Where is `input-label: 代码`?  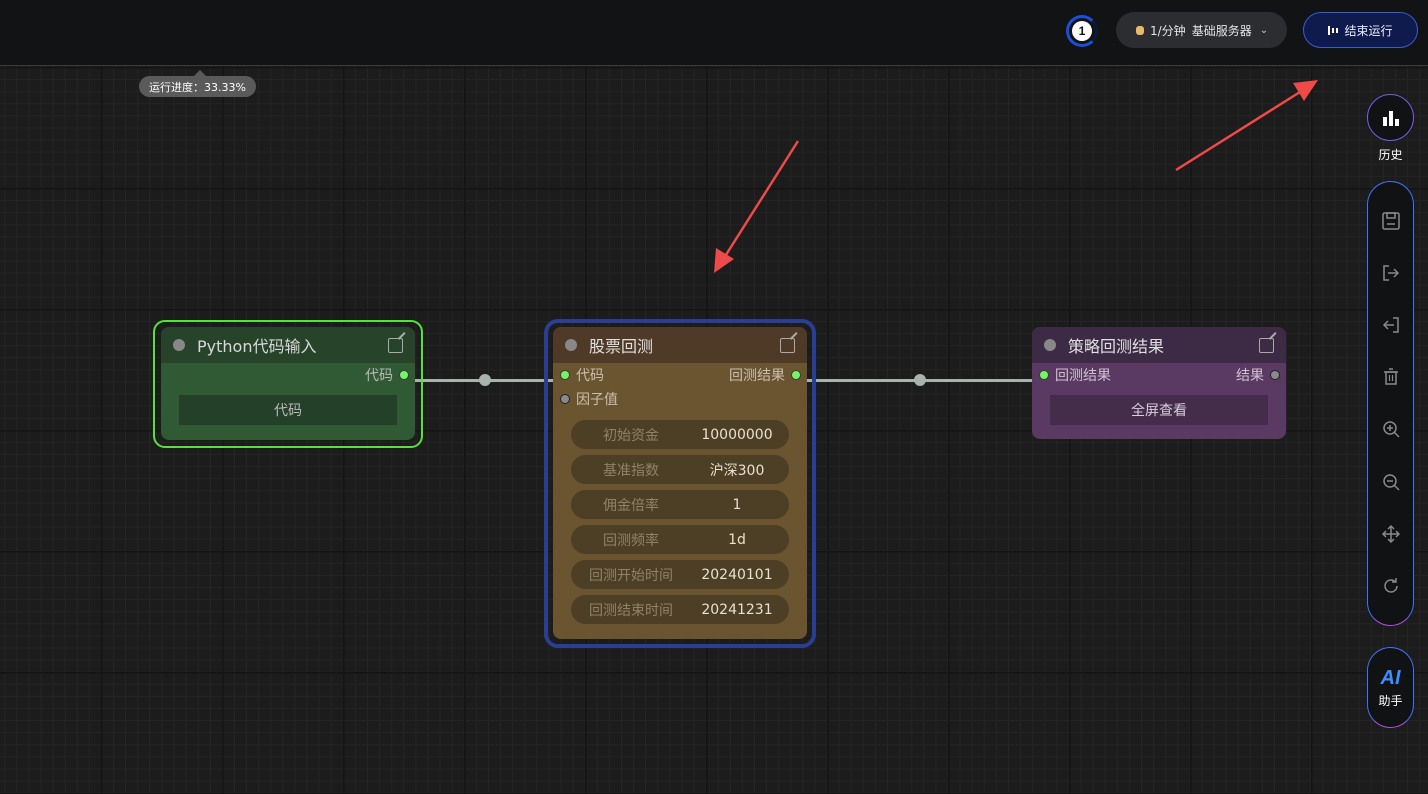
input-label: 代码 is located at coordinates (590, 376).